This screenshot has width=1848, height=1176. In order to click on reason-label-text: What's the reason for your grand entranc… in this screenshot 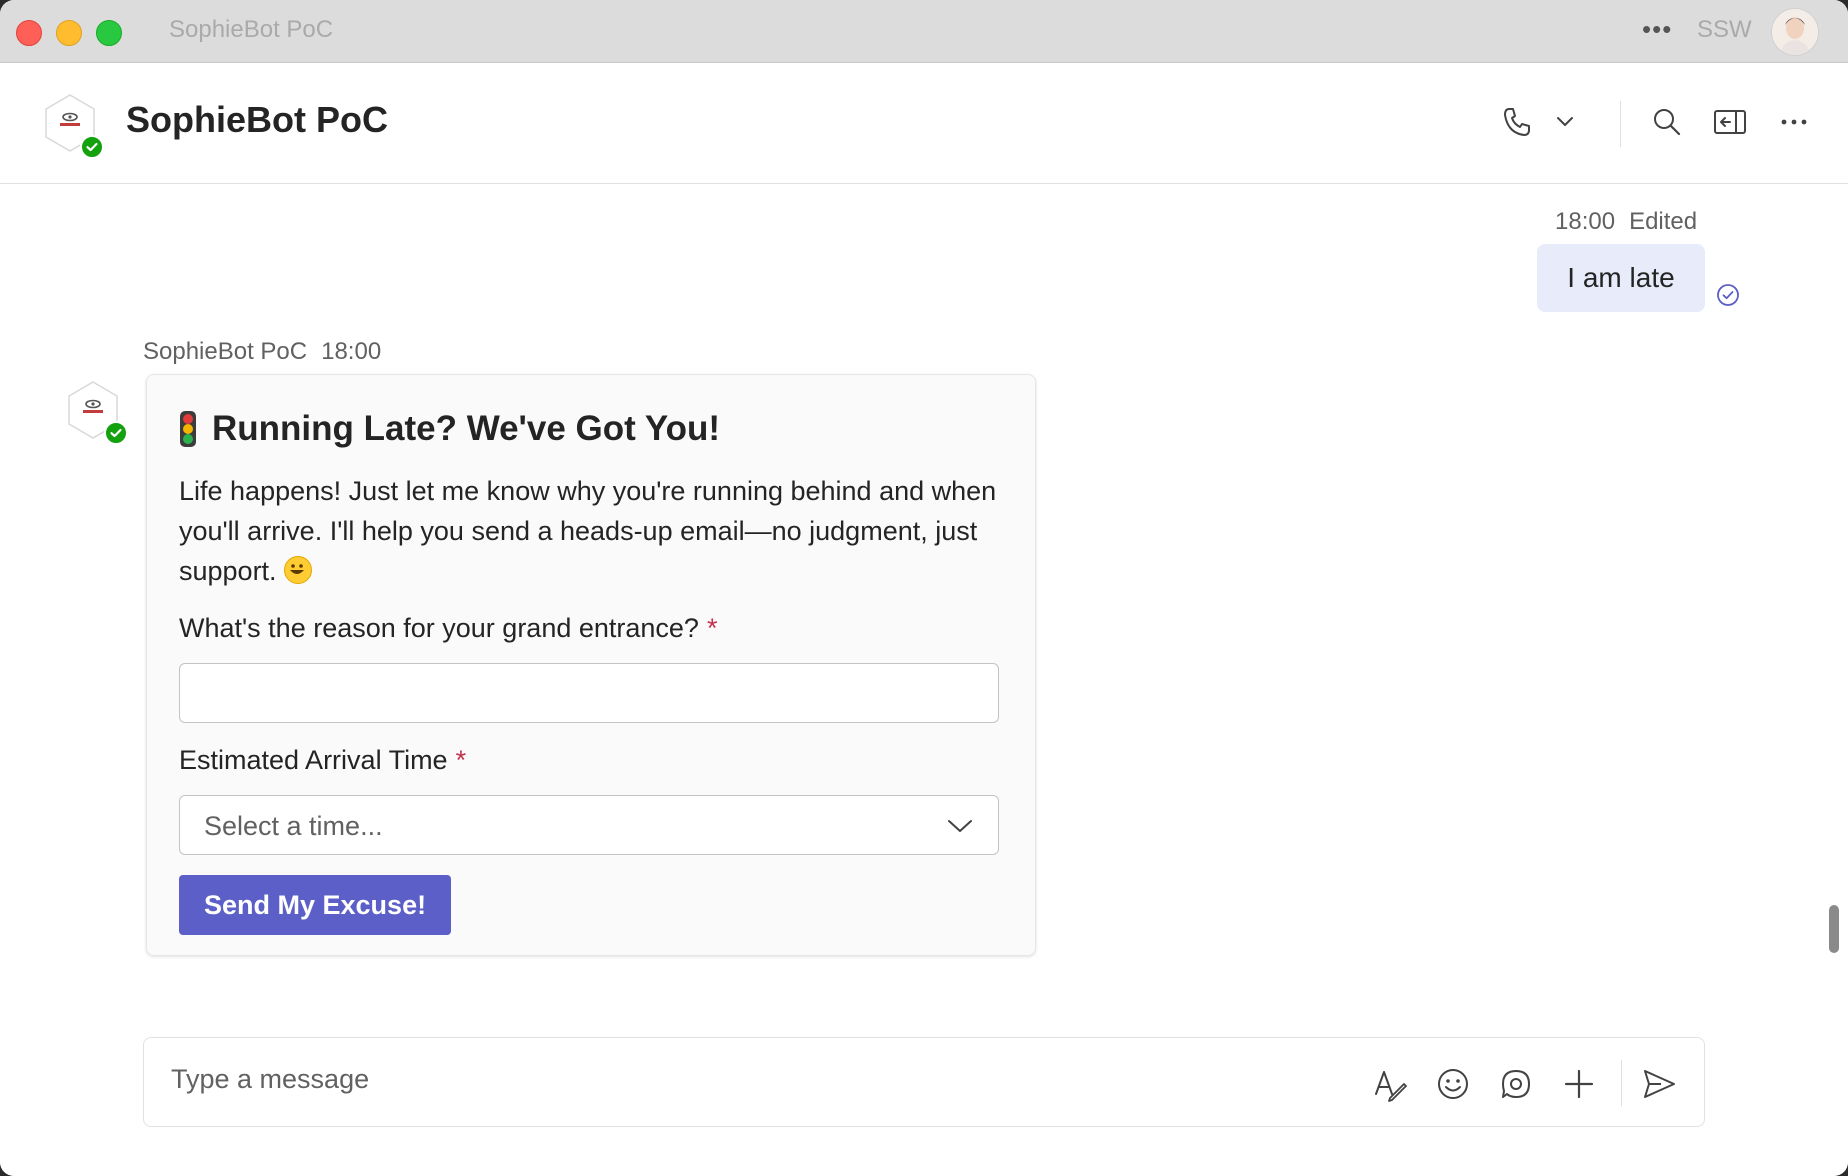, I will do `click(439, 628)`.